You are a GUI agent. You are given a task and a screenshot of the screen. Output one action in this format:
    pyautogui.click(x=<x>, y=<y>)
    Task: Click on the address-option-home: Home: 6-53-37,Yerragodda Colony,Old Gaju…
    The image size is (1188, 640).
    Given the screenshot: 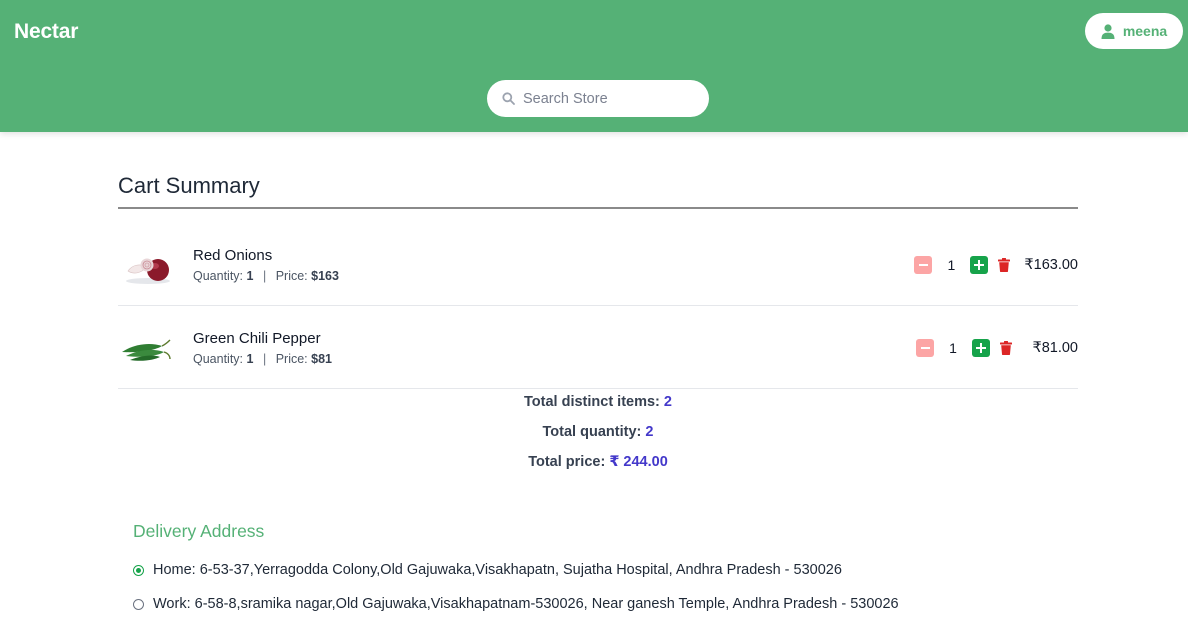 What is the action you would take?
    pyautogui.click(x=487, y=570)
    